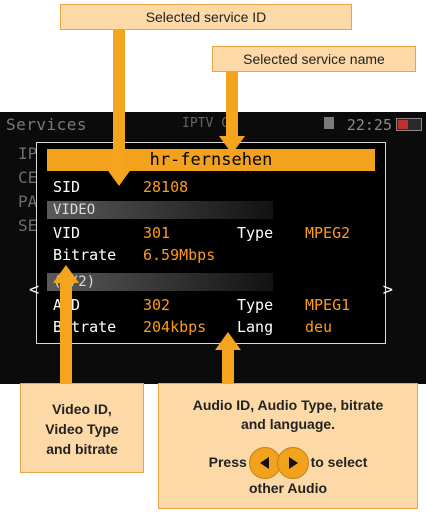 The height and width of the screenshot is (513, 426). Describe the element at coordinates (228, 341) in the screenshot. I see `arrowhead-audio` at that location.